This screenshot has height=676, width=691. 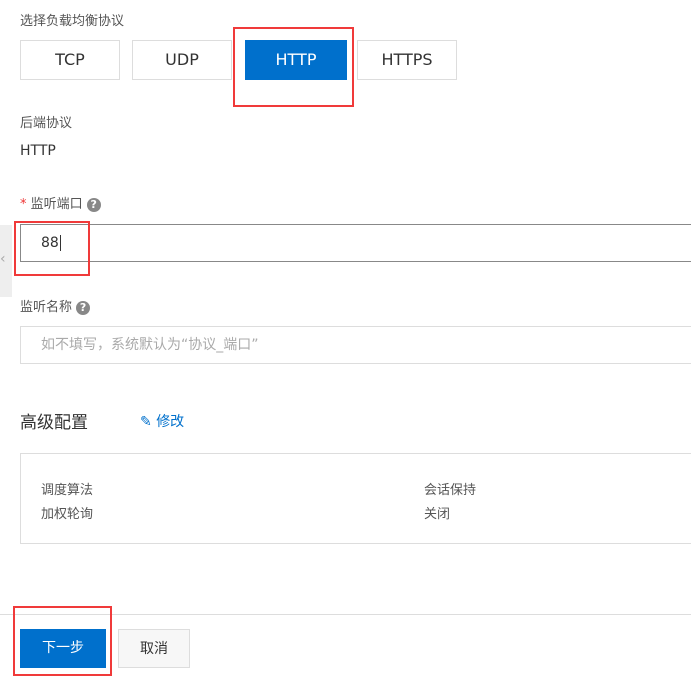 I want to click on backend-protocol-value: HTTP, so click(x=38, y=151).